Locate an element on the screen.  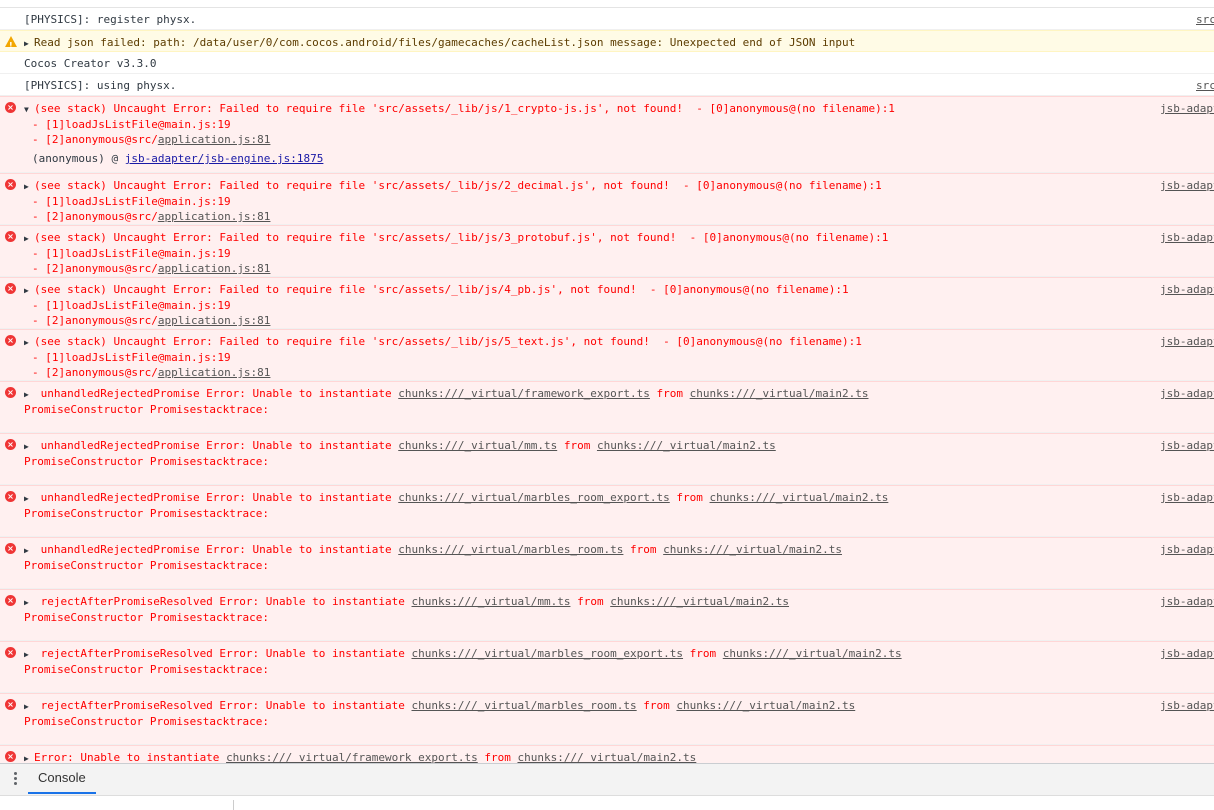
console-message-info: [PHYSICS]: using physx. src is located at coordinates (607, 85).